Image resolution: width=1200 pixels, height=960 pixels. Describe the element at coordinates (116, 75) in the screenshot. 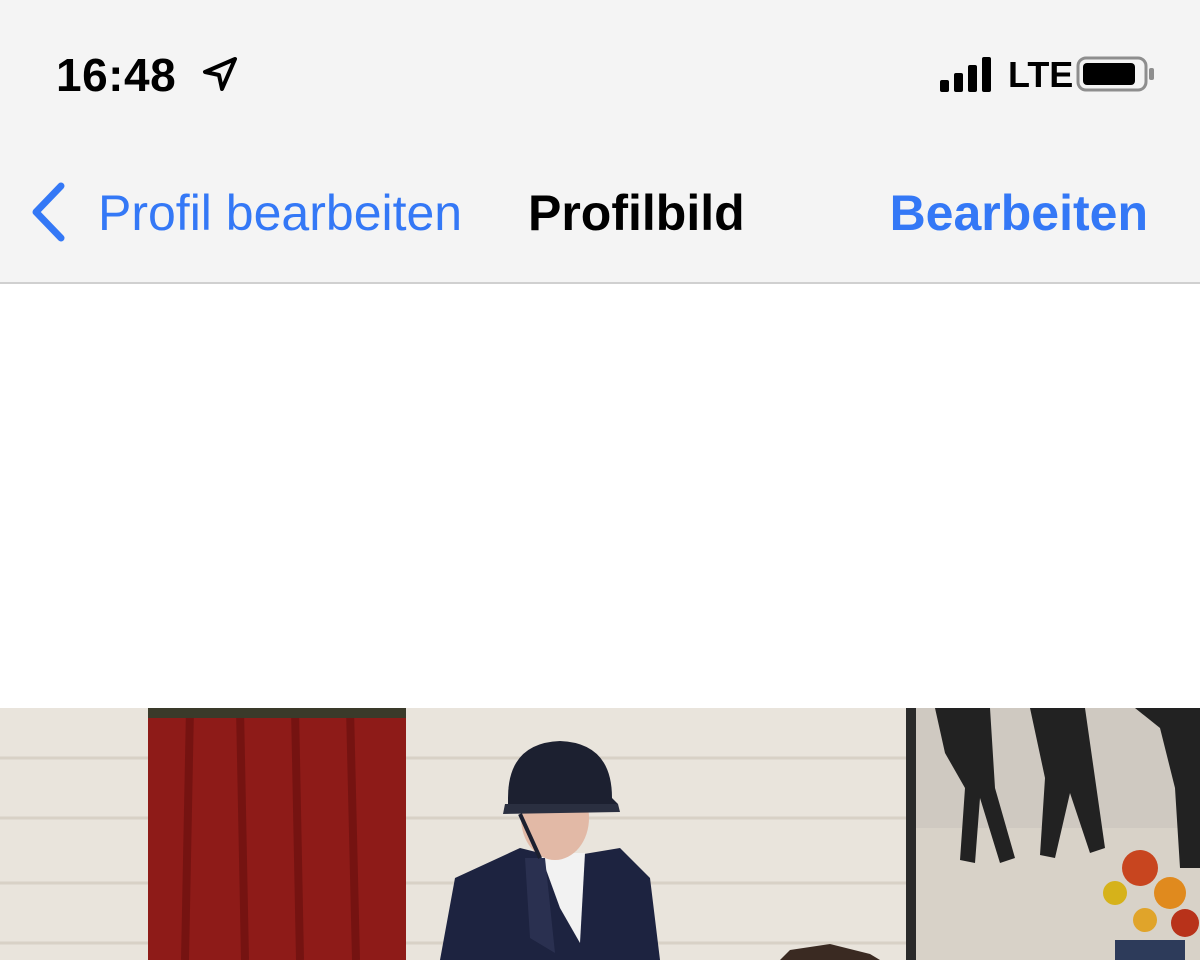

I see `status-time: 16:48` at that location.